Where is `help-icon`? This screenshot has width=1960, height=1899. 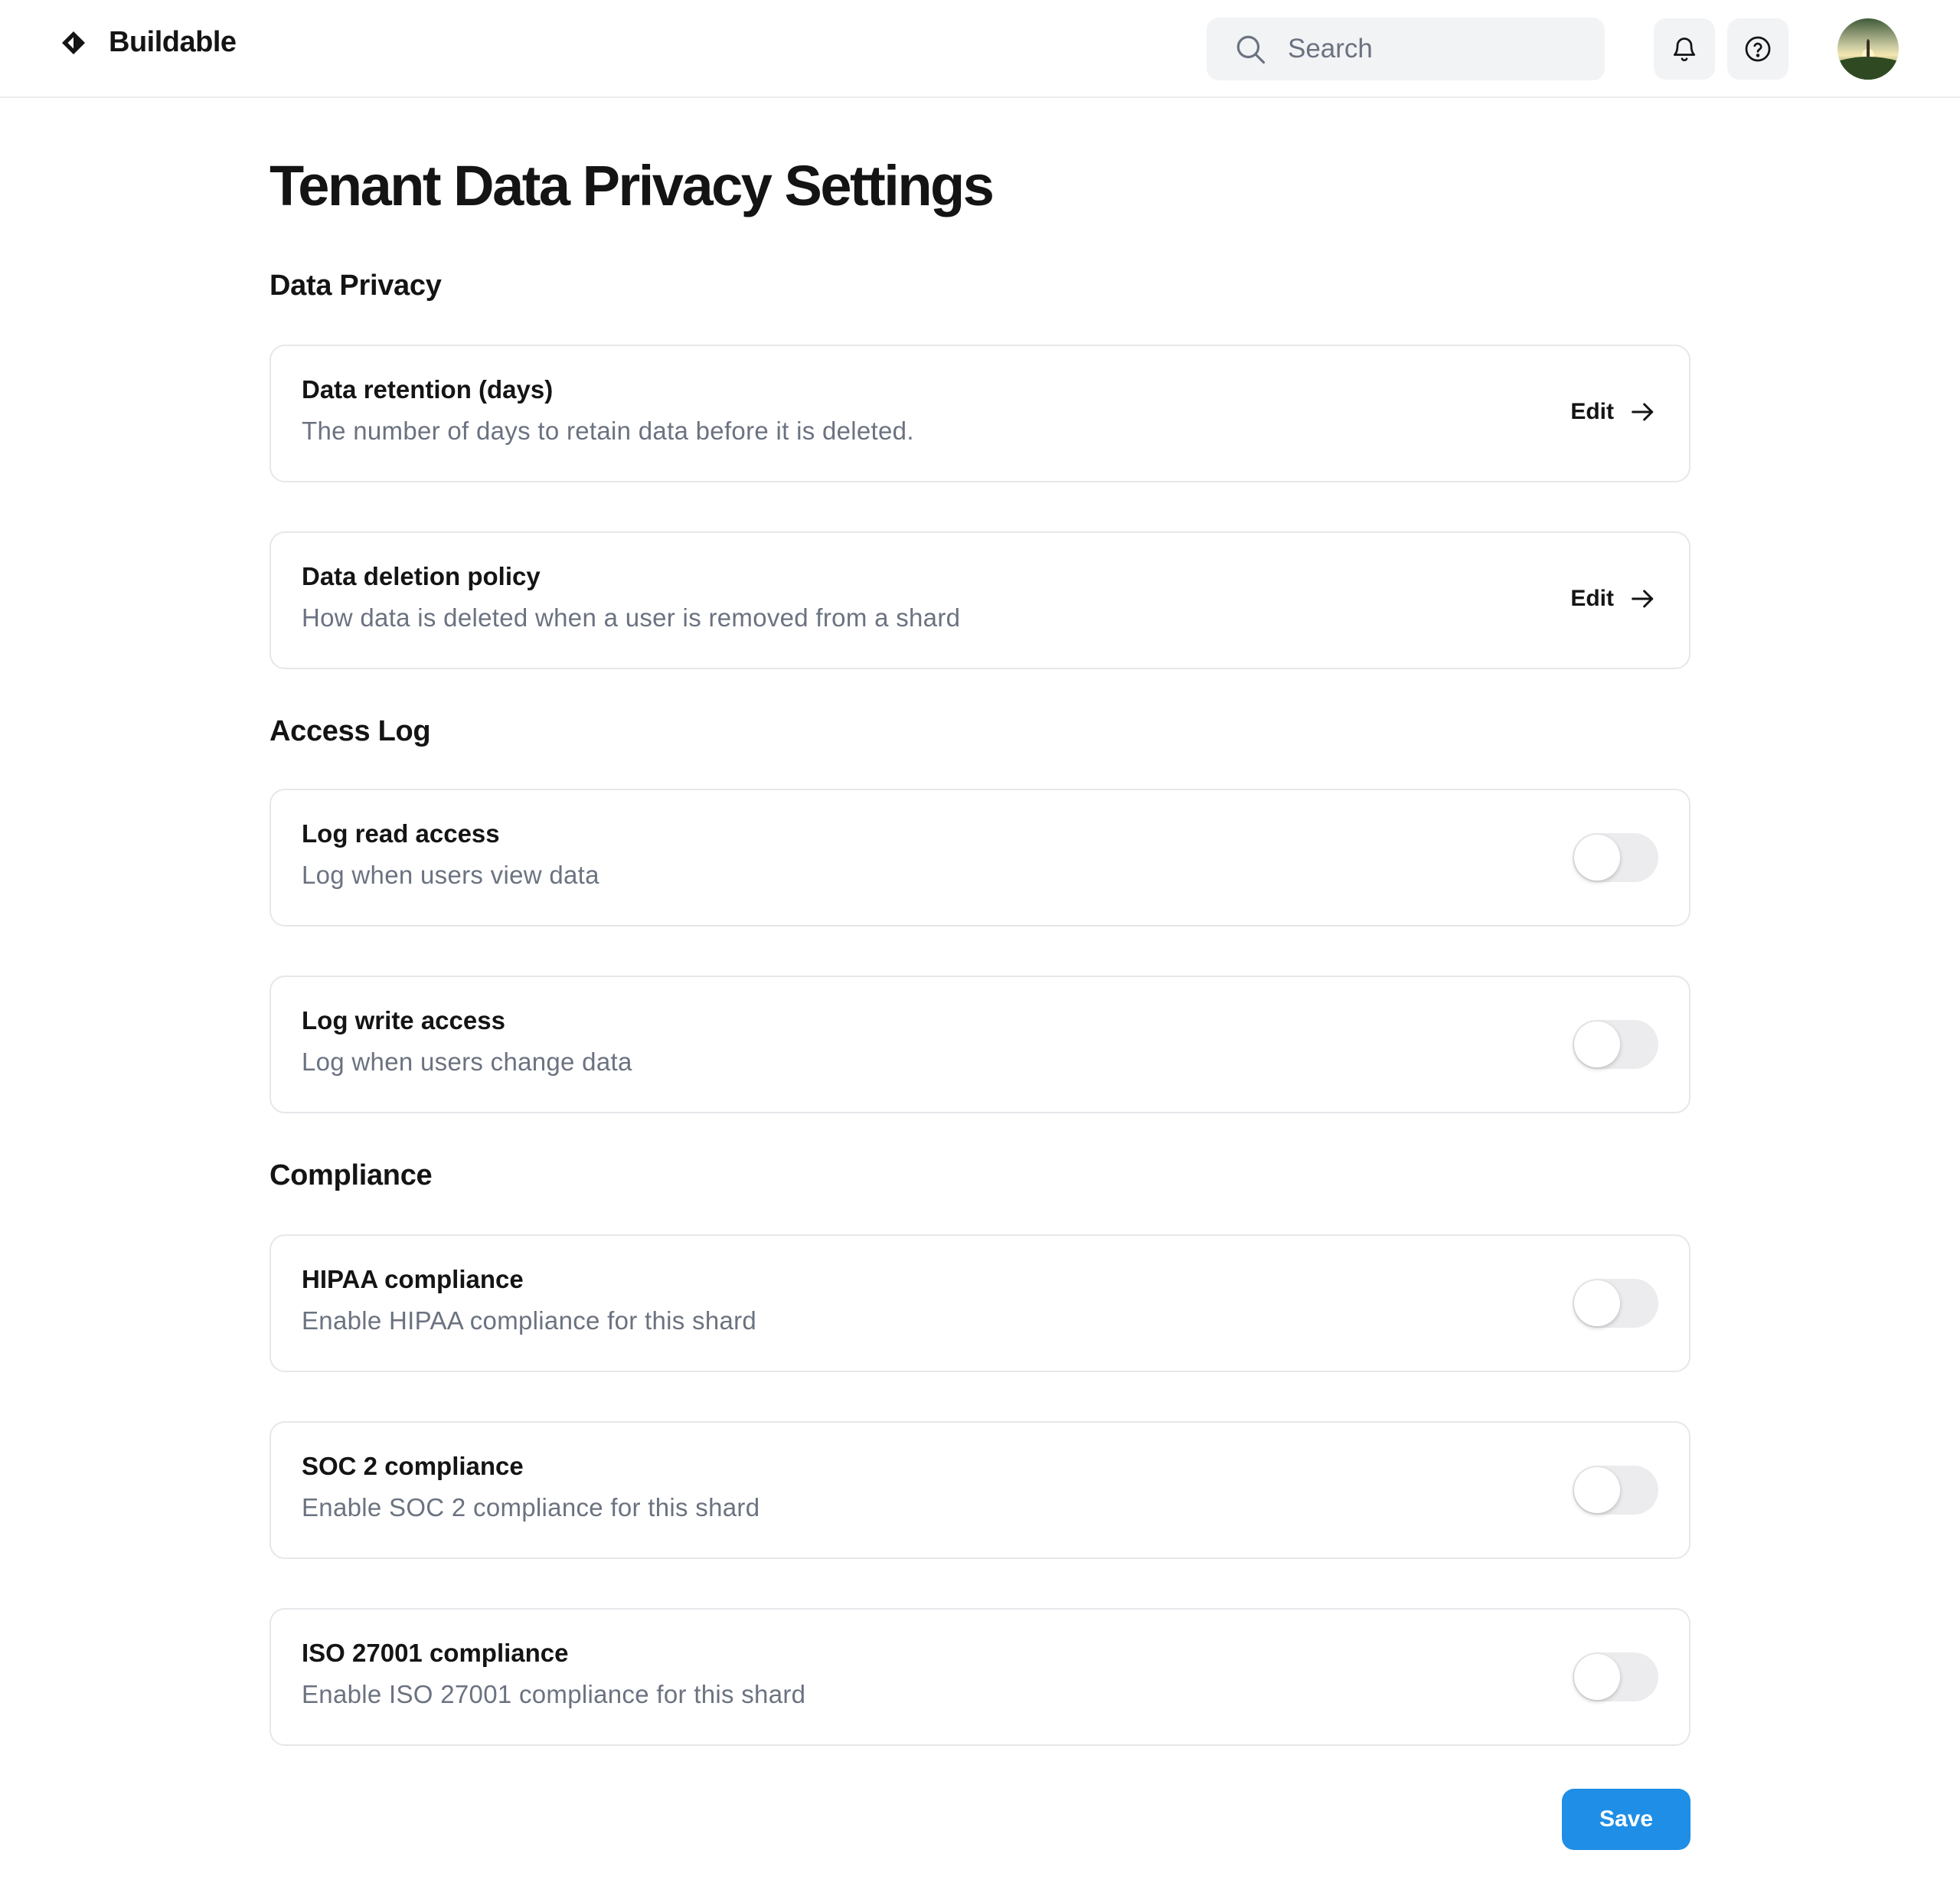 help-icon is located at coordinates (1758, 49).